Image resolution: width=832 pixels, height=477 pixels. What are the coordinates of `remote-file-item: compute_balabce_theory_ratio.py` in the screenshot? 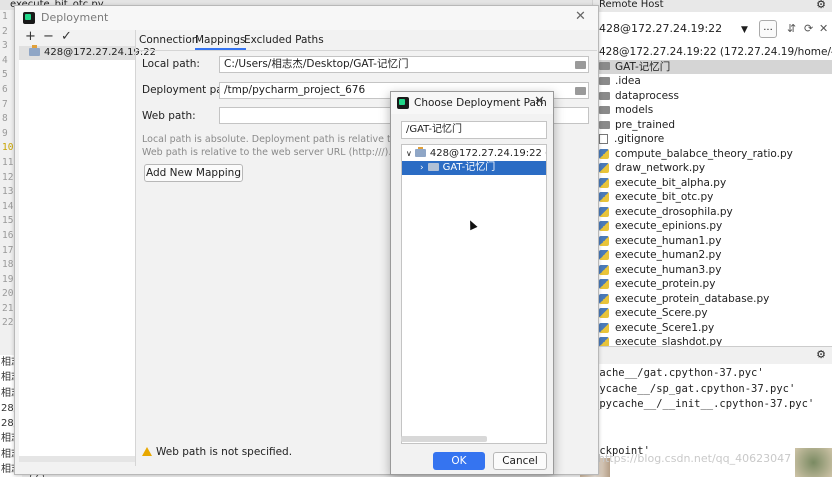 It's located at (712, 154).